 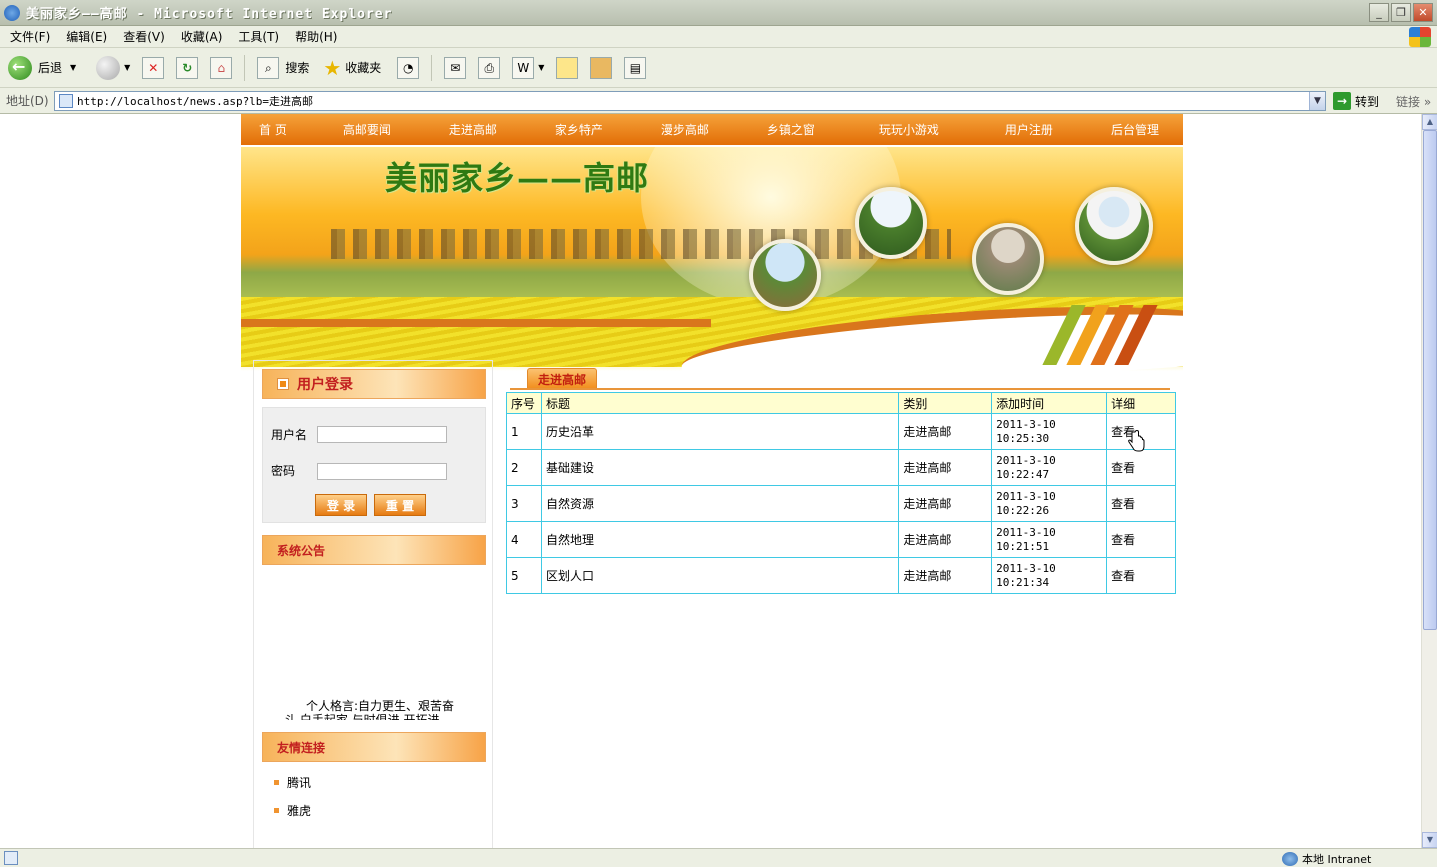 What do you see at coordinates (332, 68) in the screenshot?
I see `favorites-star-icon: ★` at bounding box center [332, 68].